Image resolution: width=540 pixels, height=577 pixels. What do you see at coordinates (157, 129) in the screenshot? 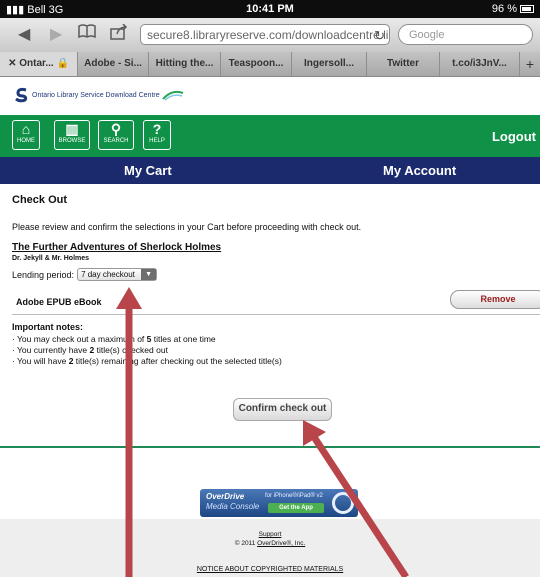
I see `question-icon: ?` at bounding box center [157, 129].